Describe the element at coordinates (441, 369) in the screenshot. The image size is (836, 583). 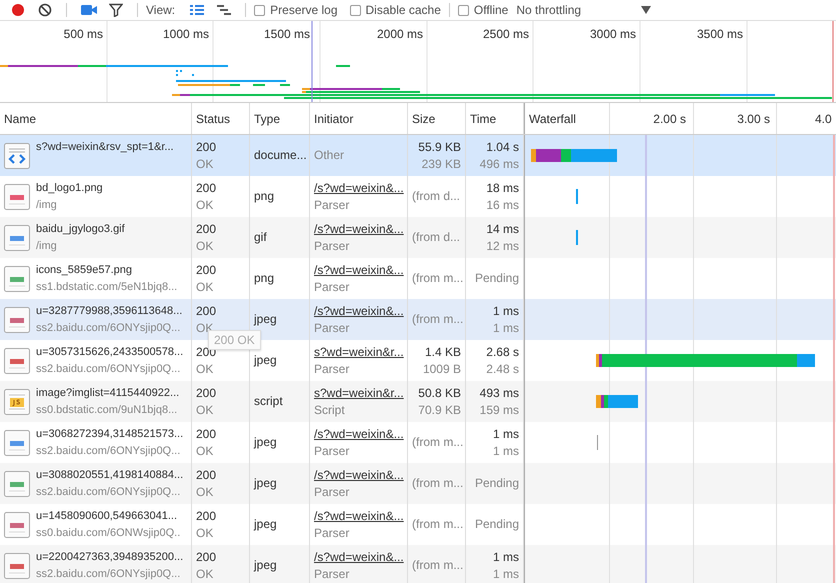
I see `resource-size: 1009 B` at that location.